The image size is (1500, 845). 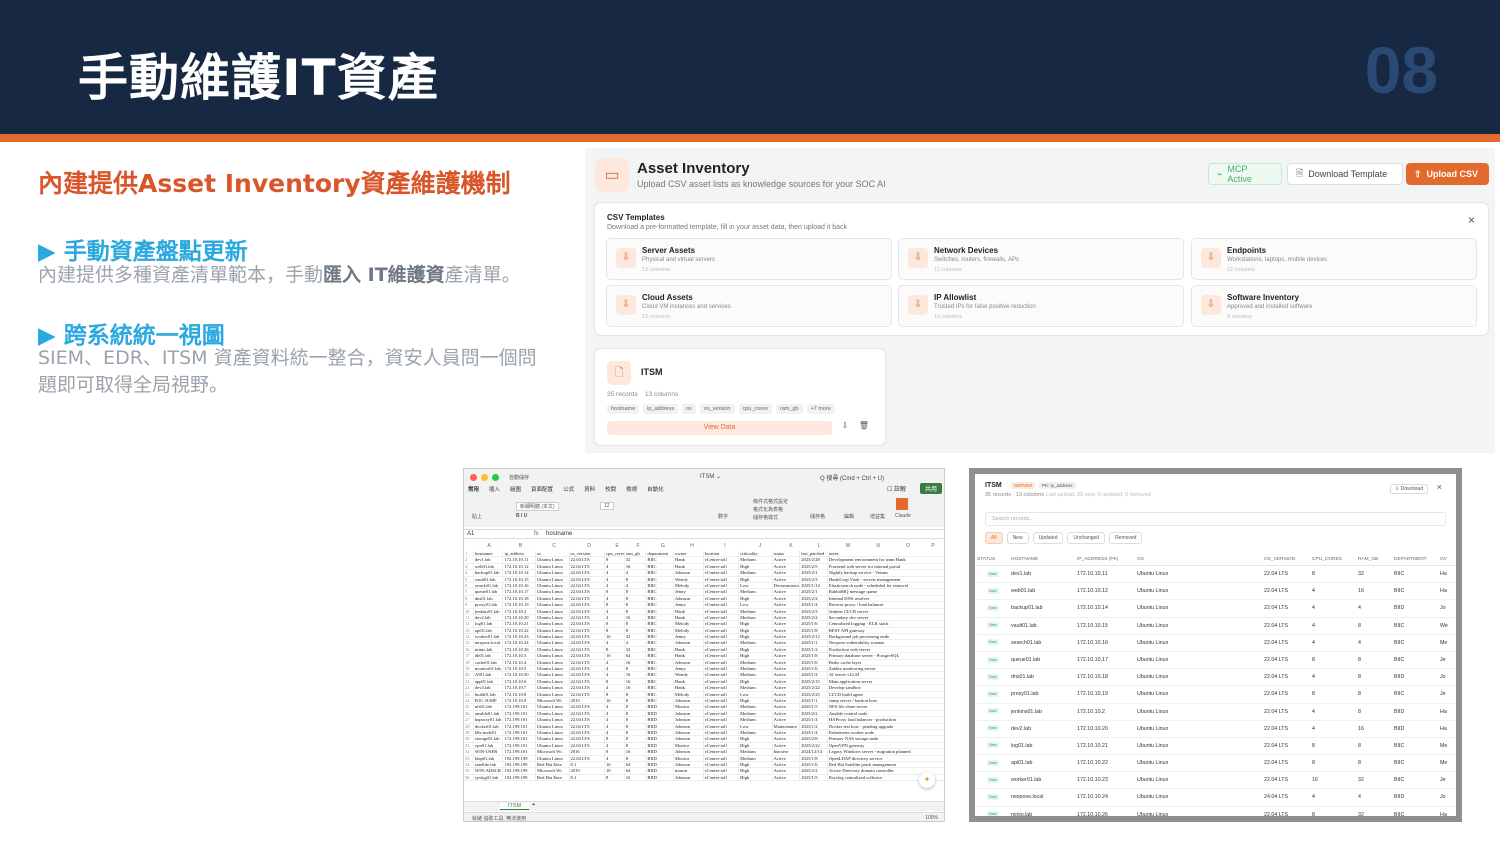 I want to click on claude-icon, so click(x=902, y=504).